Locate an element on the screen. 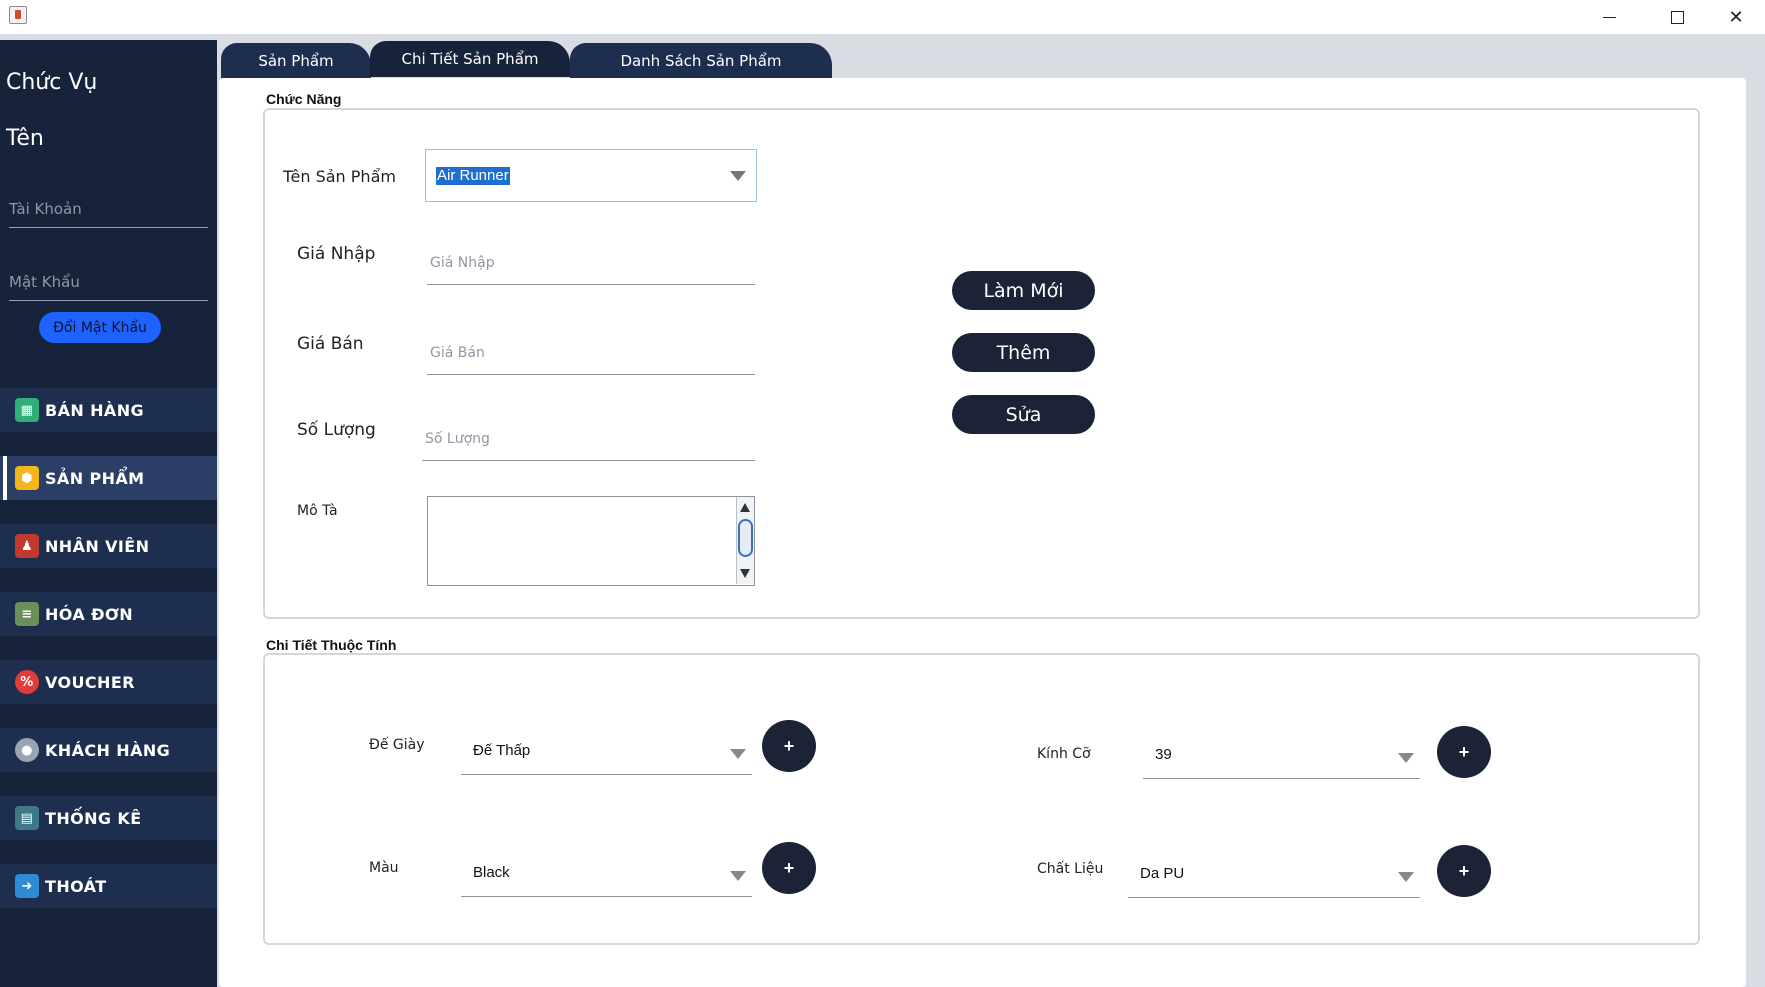  tab-danh-sach-san-pham: Danh Sách Sản Phẩm is located at coordinates (701, 61).